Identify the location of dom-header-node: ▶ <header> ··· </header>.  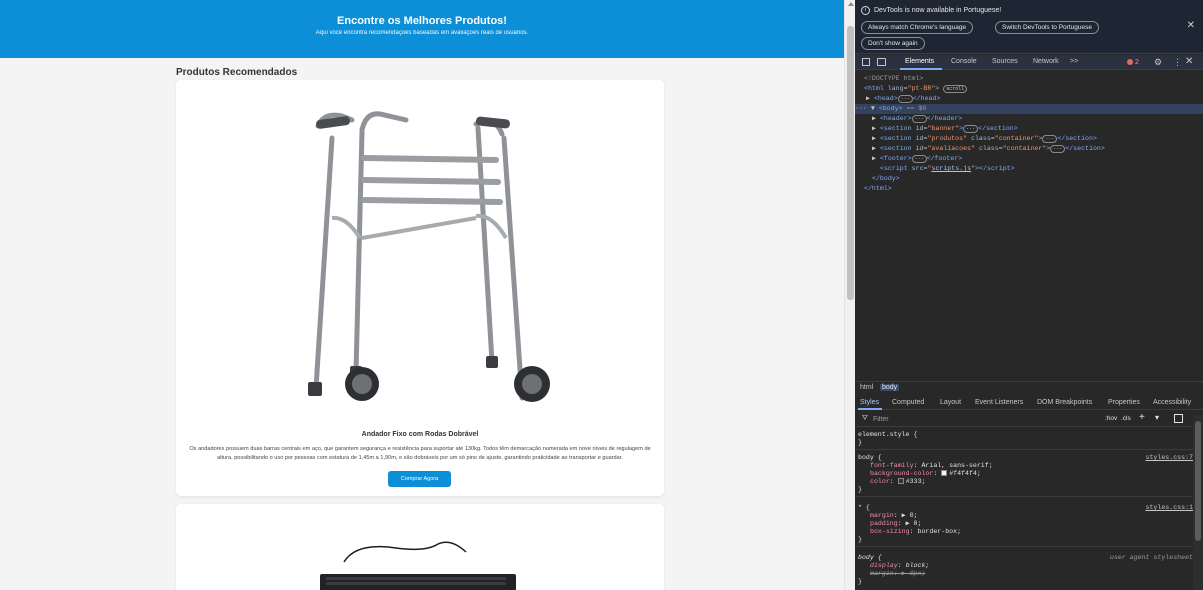
(917, 119).